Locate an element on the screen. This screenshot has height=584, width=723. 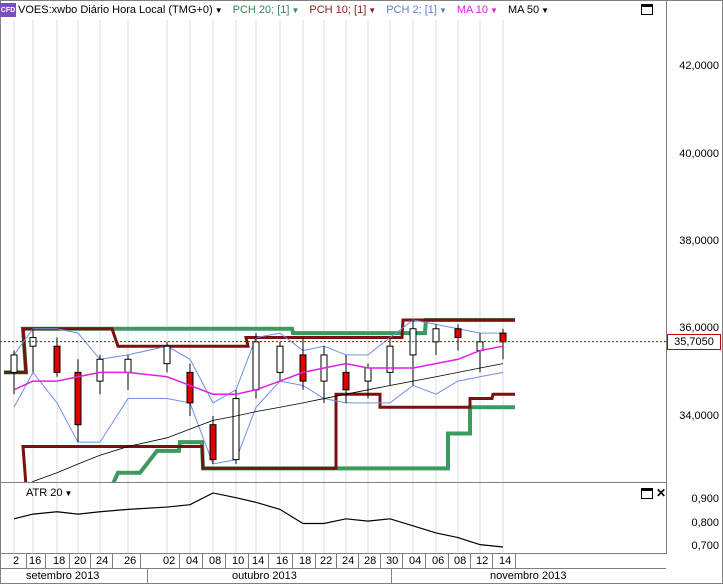
indicator-pch10: PCH 10; [1] ▼ is located at coordinates (342, 10).